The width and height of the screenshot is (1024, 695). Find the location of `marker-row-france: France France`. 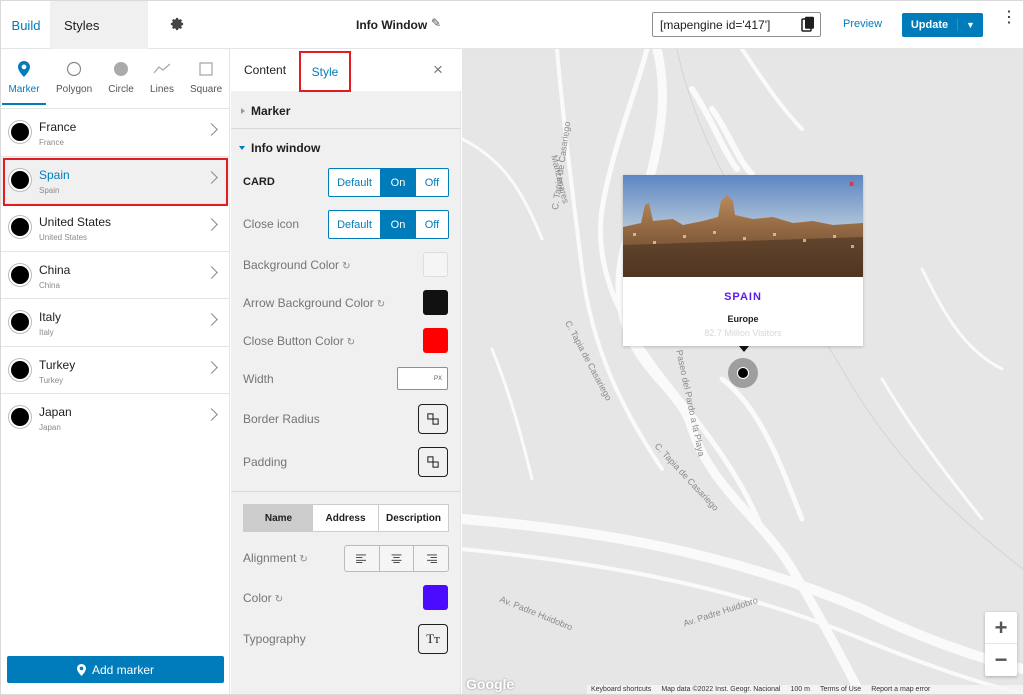

marker-row-france: France France is located at coordinates (115, 133).